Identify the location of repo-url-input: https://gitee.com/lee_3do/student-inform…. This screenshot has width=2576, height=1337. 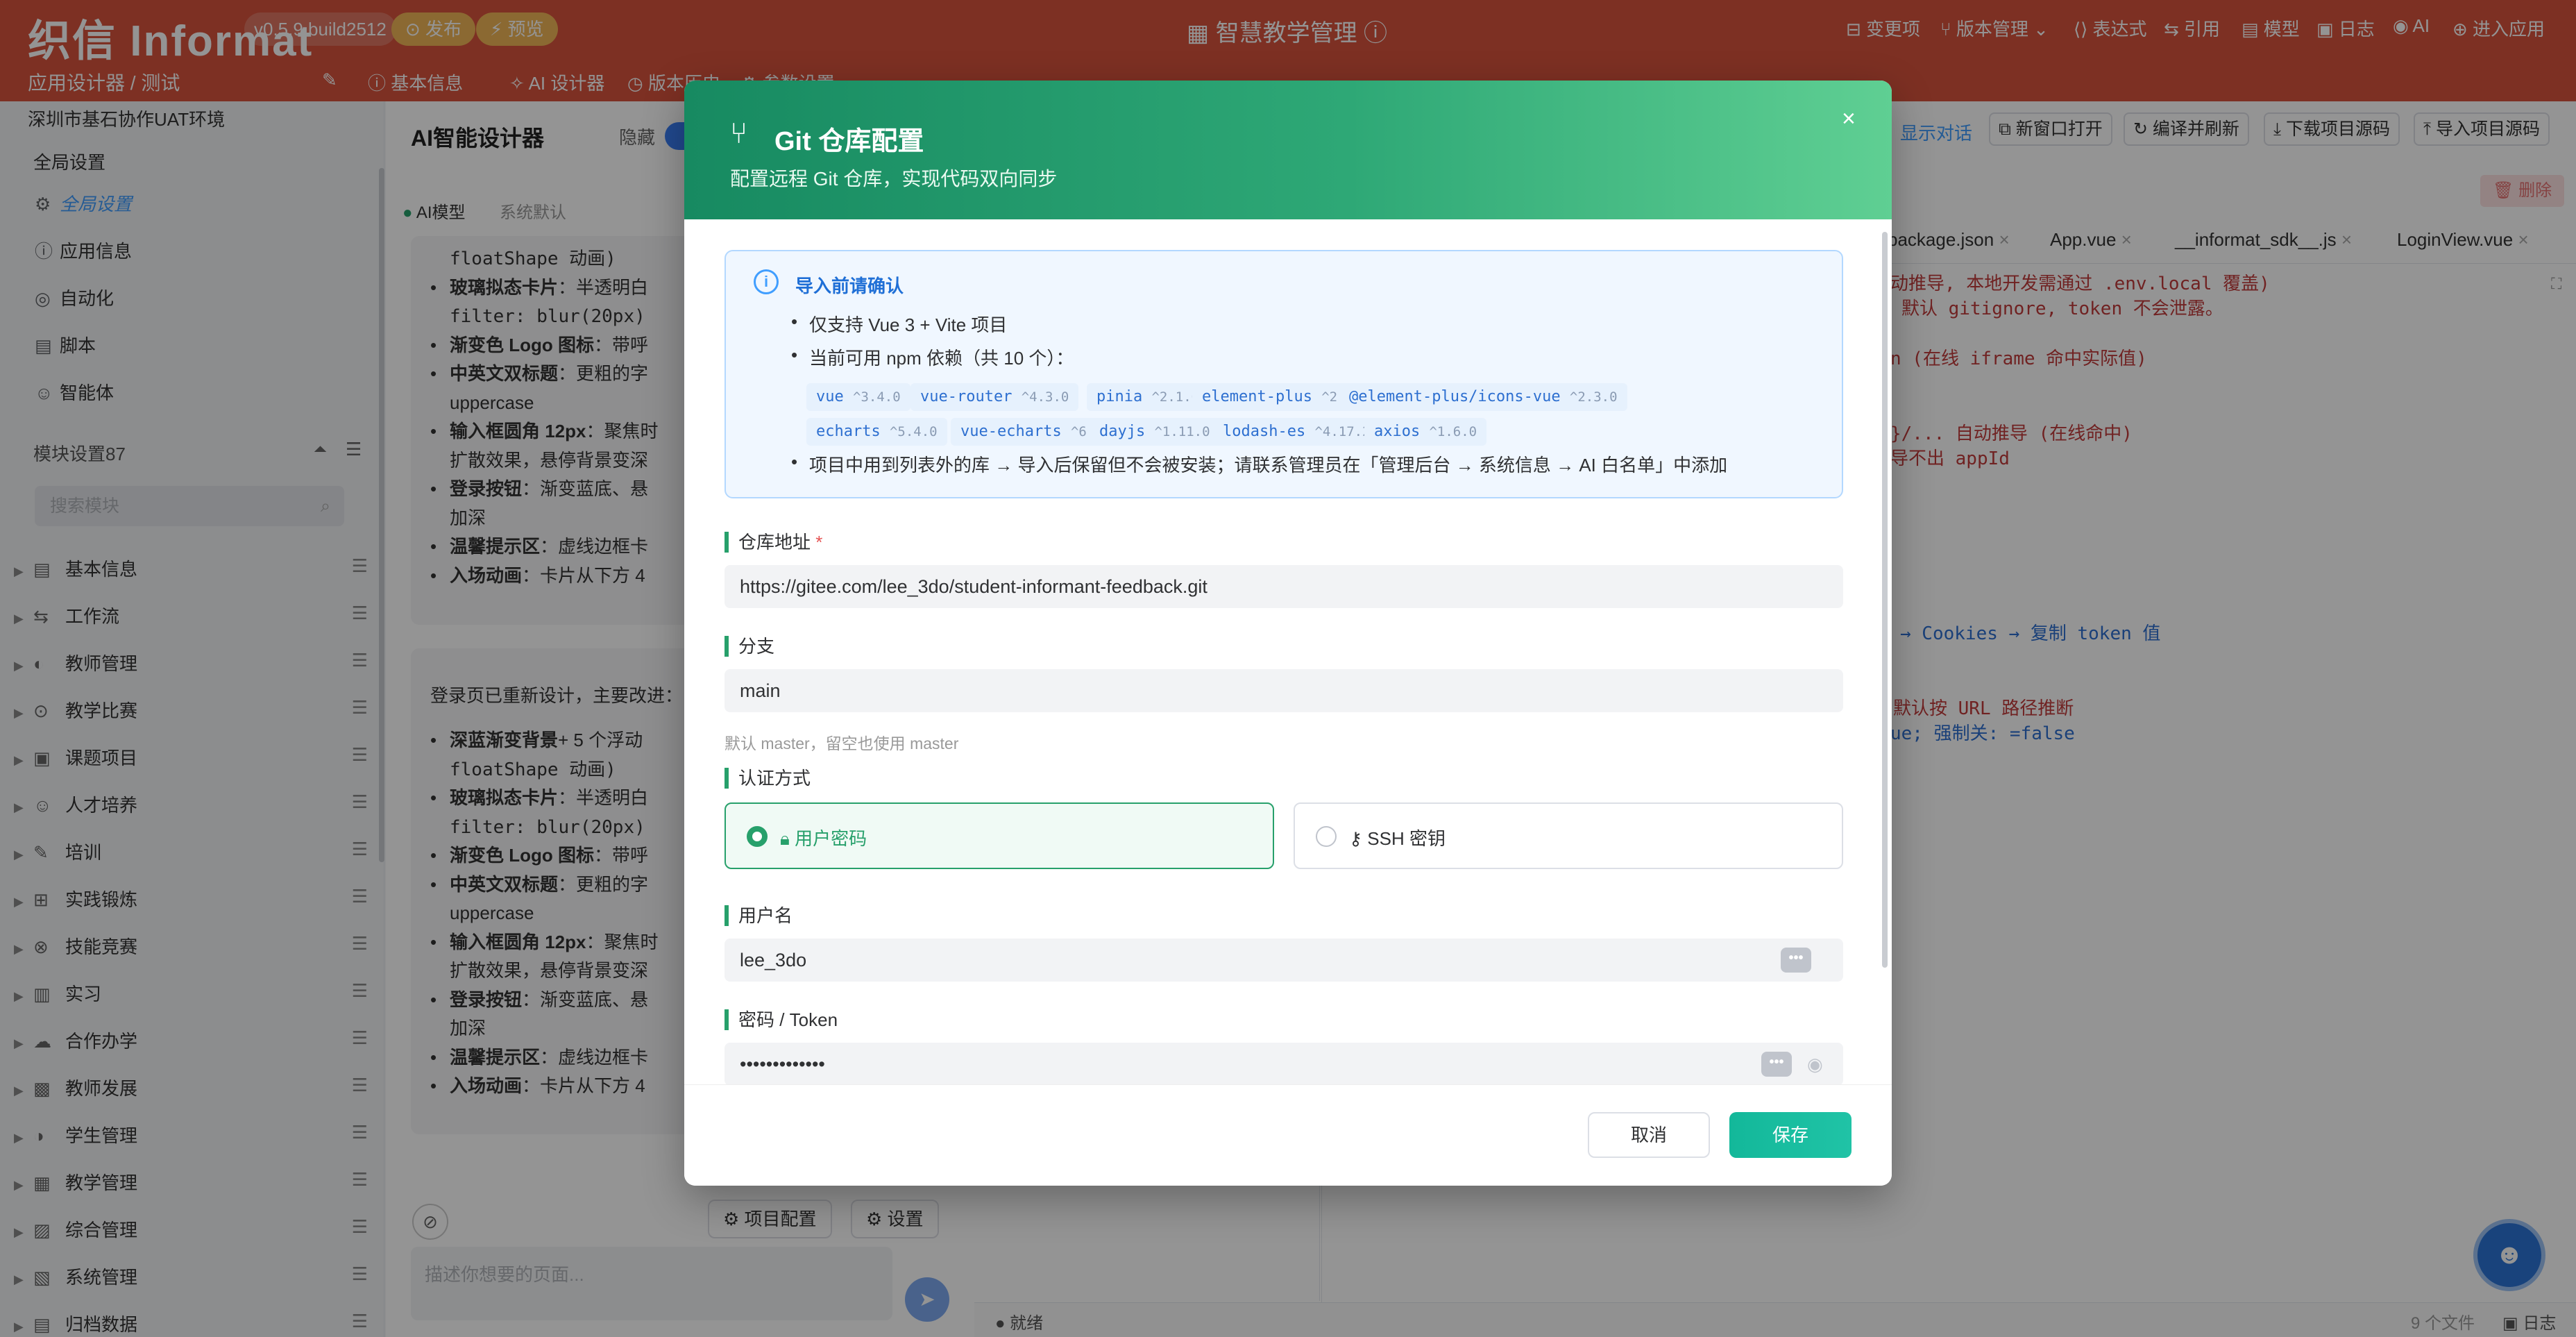
(1283, 586).